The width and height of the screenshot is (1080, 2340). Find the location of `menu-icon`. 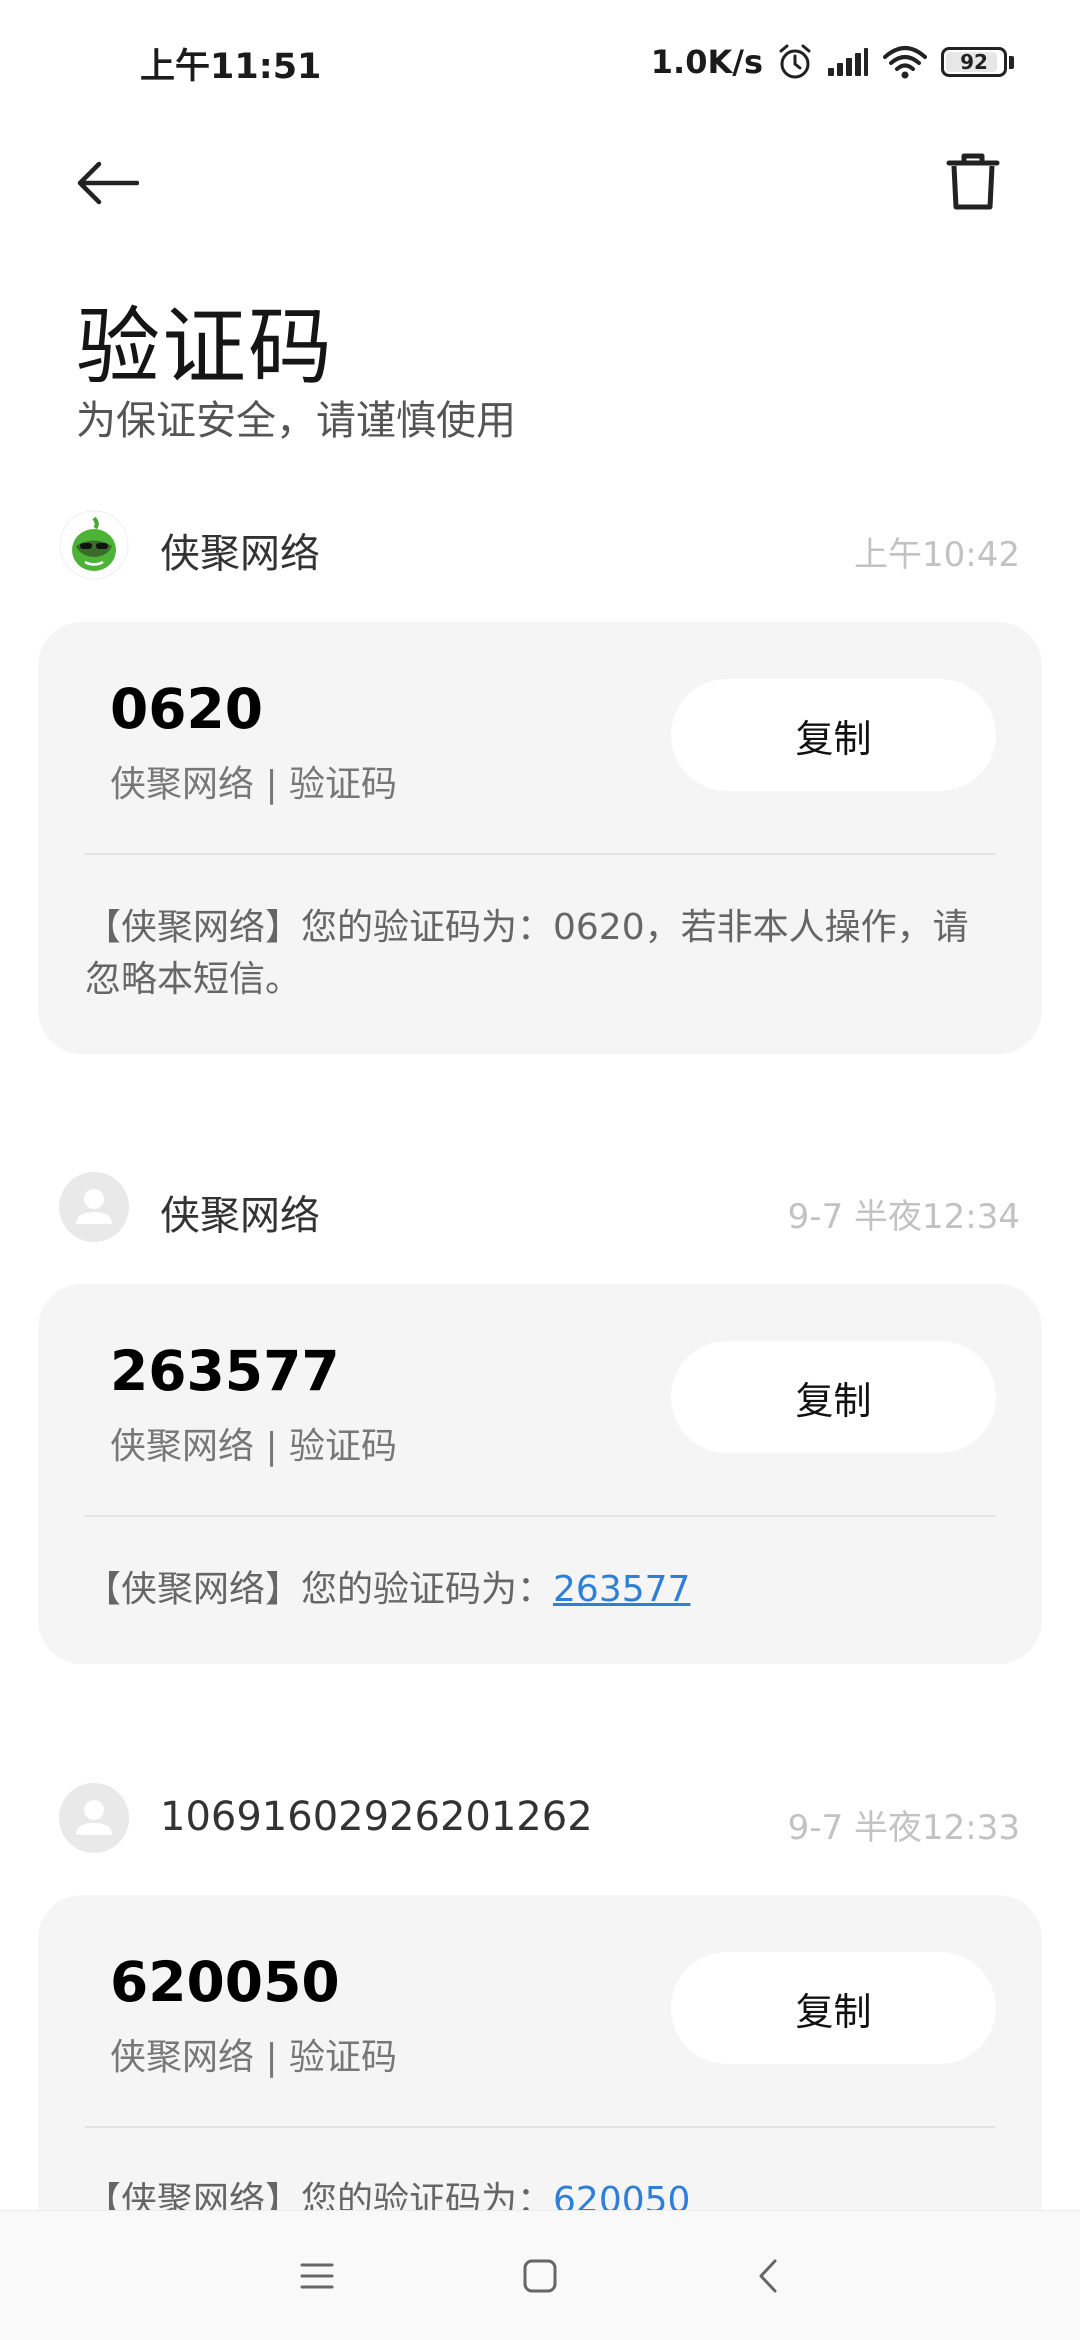

menu-icon is located at coordinates (317, 2276).